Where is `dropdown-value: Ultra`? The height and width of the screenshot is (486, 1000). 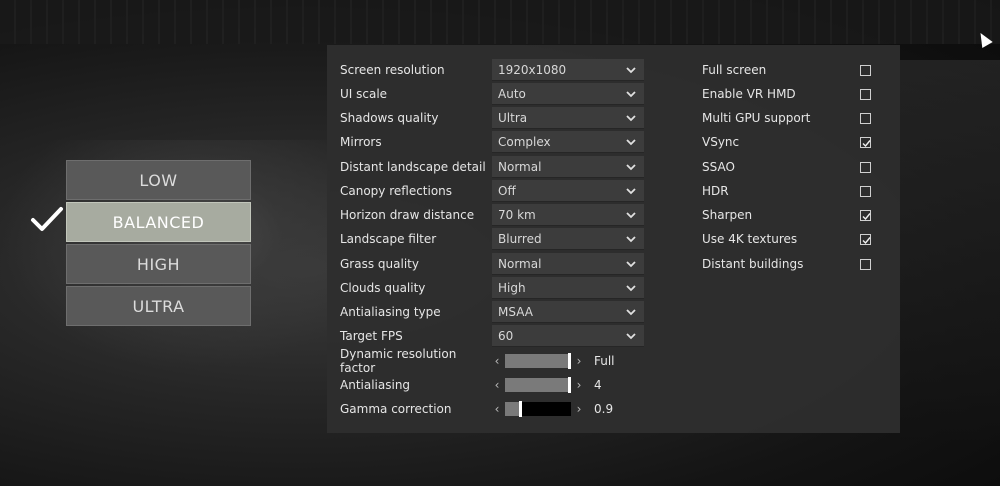
dropdown-value: Ultra is located at coordinates (513, 117).